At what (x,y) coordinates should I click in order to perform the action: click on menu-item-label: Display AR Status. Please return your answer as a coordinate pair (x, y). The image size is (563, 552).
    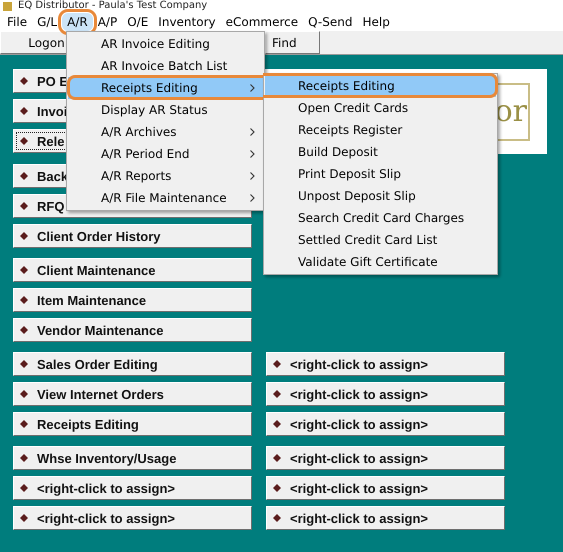
    Looking at the image, I should click on (154, 110).